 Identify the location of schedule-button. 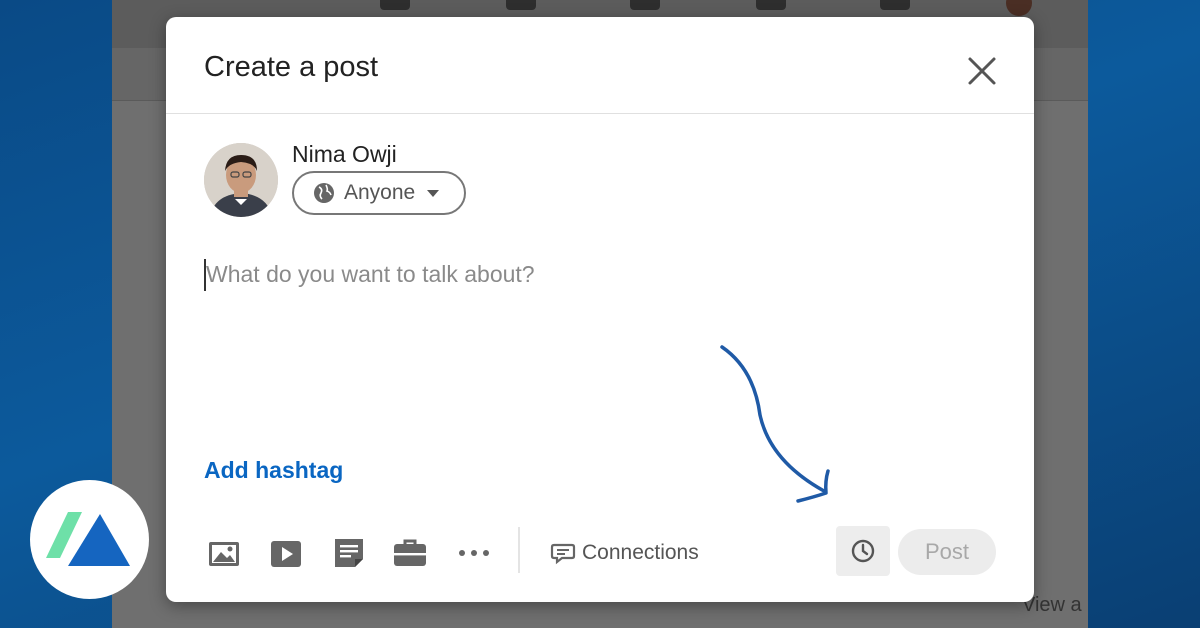
(863, 551).